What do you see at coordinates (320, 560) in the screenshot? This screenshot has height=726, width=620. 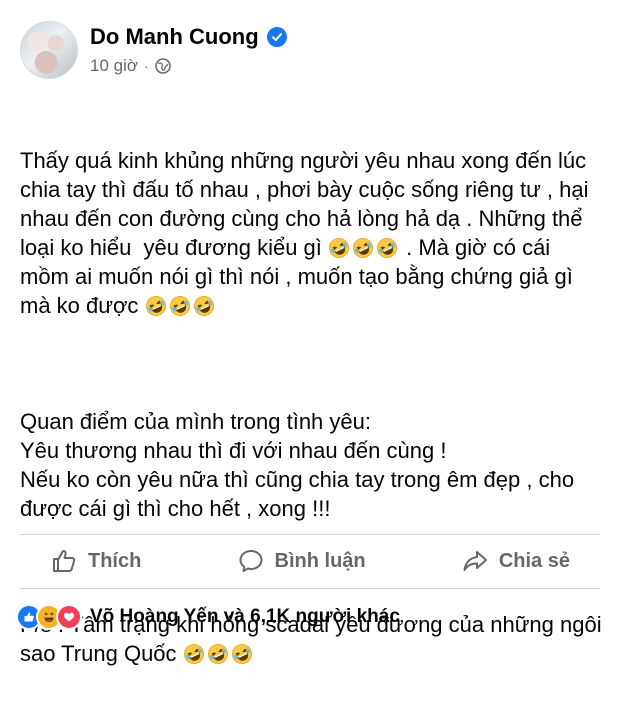 I see `comment-label: Bình luận` at bounding box center [320, 560].